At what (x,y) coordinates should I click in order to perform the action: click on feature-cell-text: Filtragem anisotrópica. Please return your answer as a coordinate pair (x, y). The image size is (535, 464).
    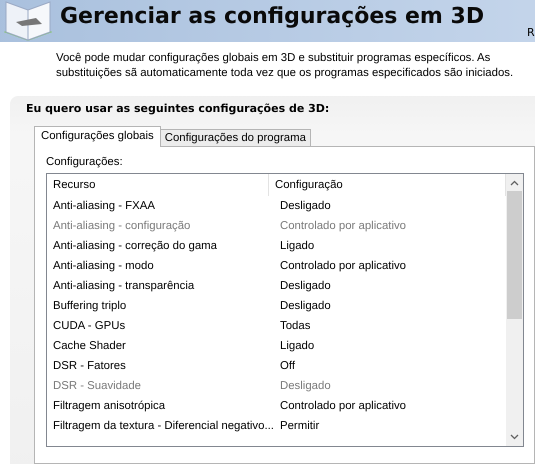
    Looking at the image, I should click on (109, 406).